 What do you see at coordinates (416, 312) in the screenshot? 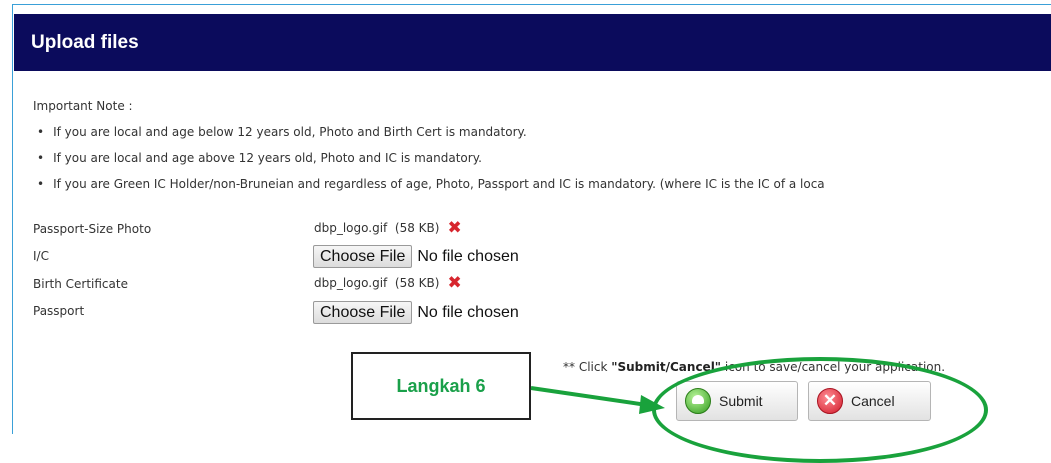
I see `passport-file-input: Choose File No file chosen` at bounding box center [416, 312].